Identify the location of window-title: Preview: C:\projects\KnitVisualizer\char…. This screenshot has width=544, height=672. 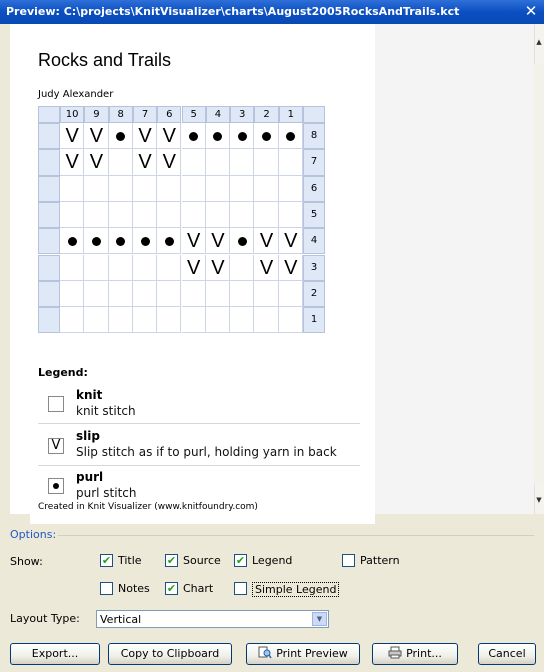
(233, 11).